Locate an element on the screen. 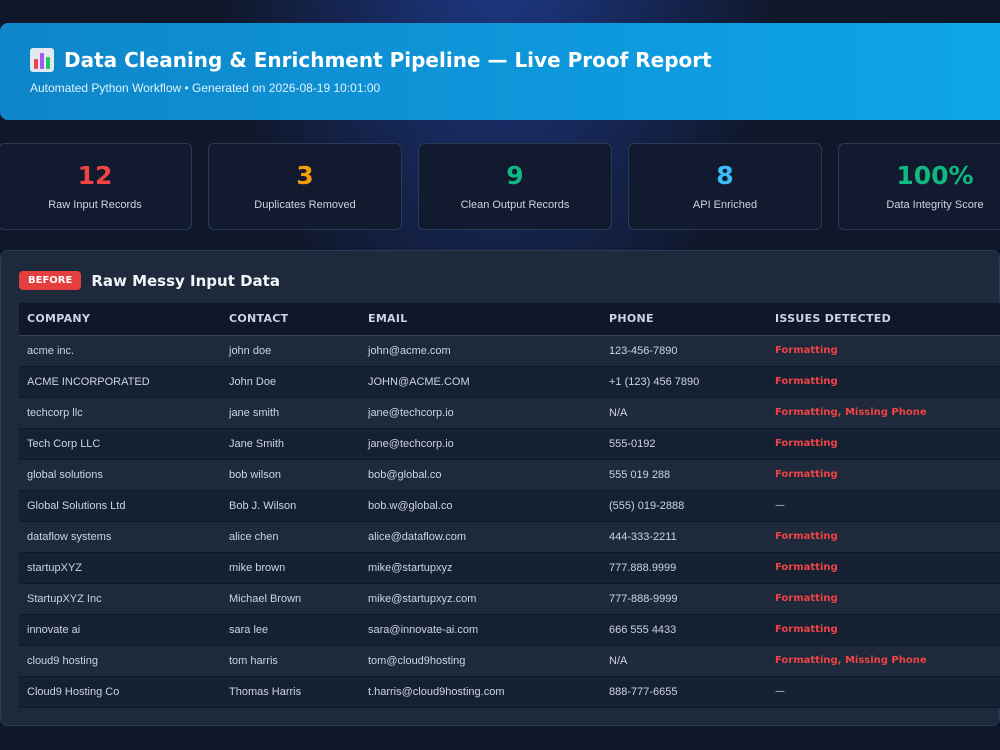  column-header-issues: ISSUES DETECTED is located at coordinates (883, 319).